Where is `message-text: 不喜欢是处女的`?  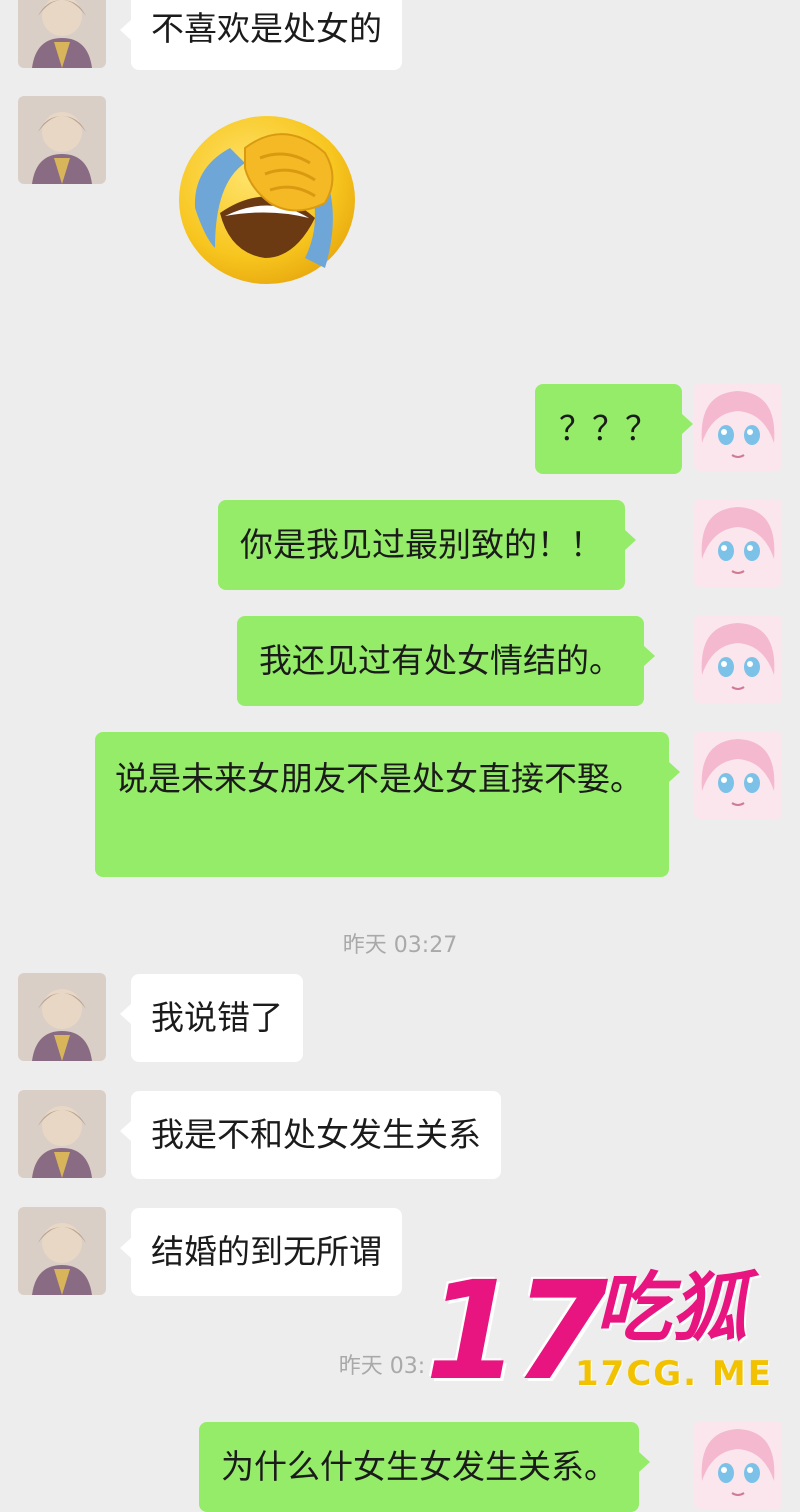
message-text: 不喜欢是处女的 is located at coordinates (266, 28).